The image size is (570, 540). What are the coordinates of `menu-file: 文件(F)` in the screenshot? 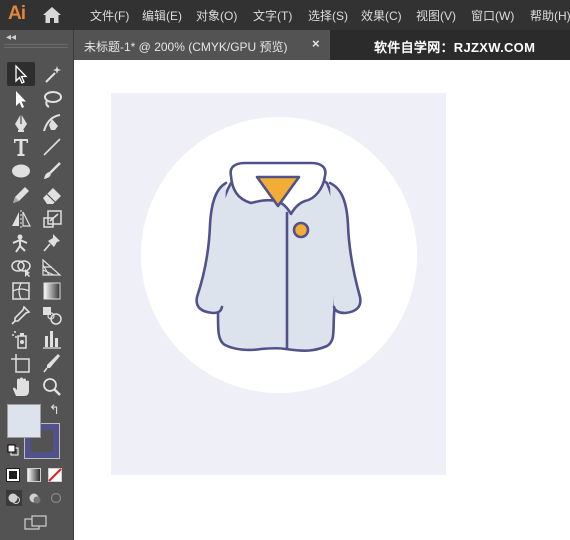 It's located at (109, 15).